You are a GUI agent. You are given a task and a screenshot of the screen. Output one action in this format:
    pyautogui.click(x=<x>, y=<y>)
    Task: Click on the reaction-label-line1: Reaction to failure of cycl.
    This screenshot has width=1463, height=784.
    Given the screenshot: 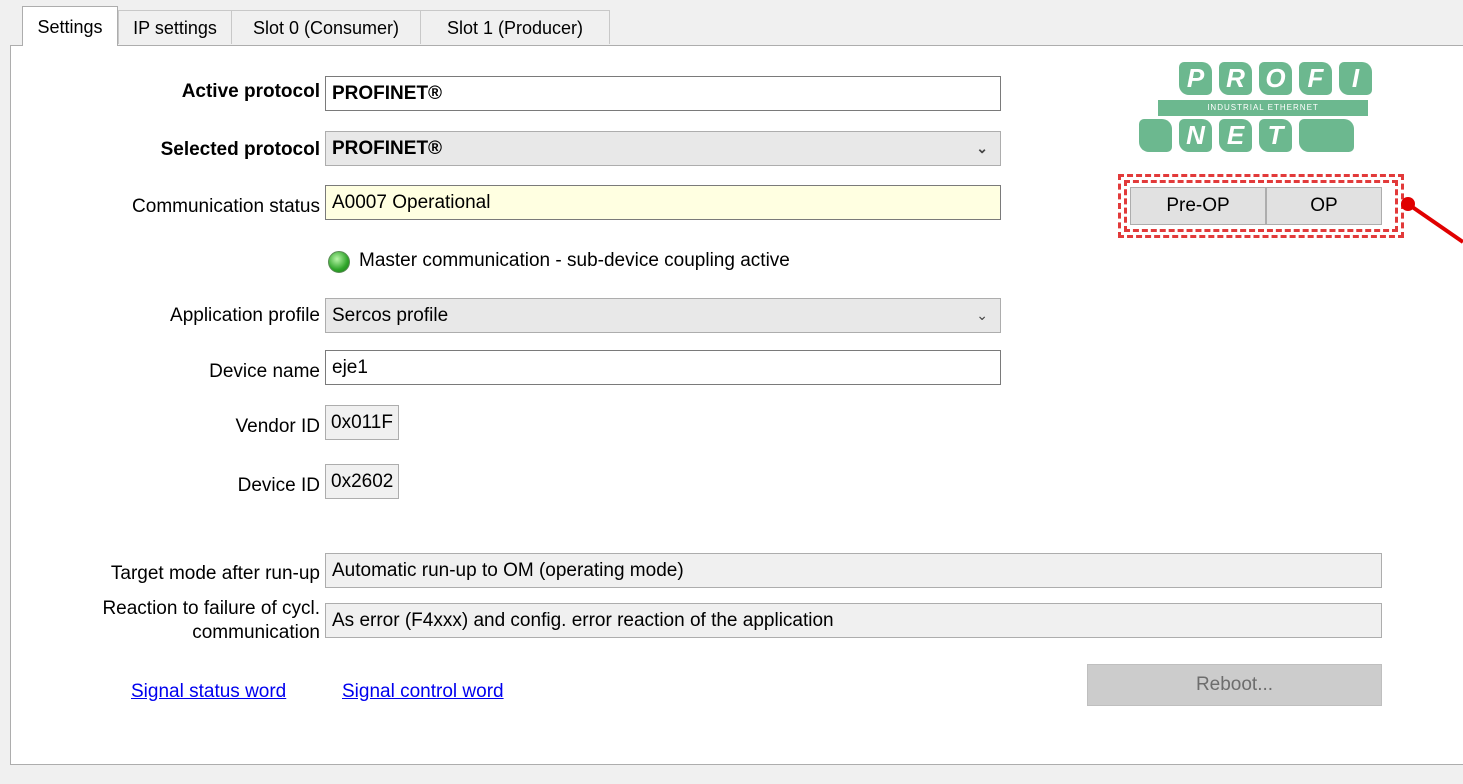 What is the action you would take?
    pyautogui.click(x=211, y=608)
    